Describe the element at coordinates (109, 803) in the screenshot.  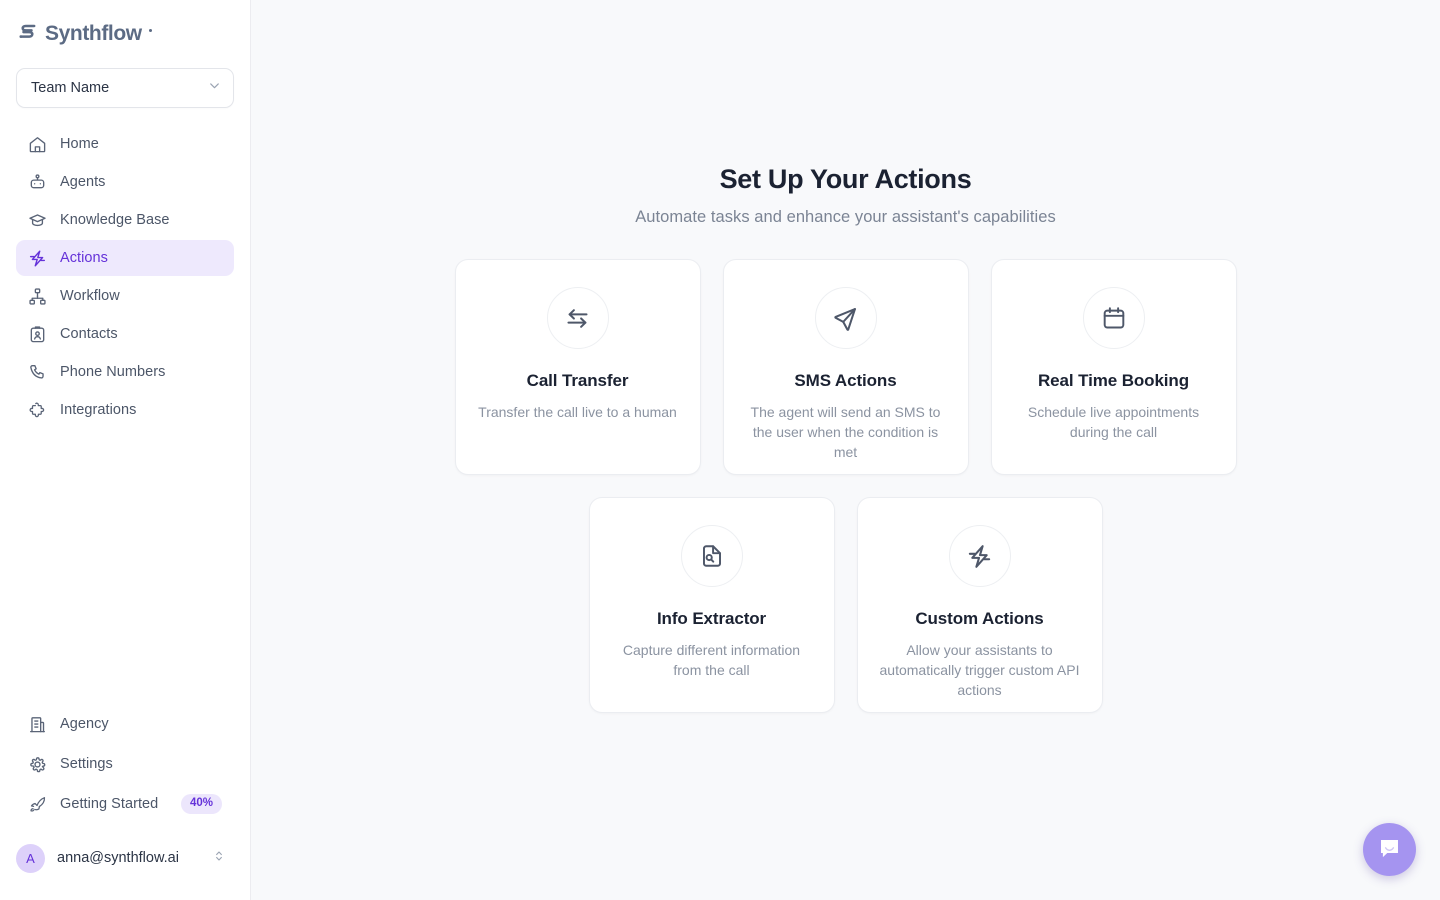
I see `sidebar-item-label: Getting Started` at that location.